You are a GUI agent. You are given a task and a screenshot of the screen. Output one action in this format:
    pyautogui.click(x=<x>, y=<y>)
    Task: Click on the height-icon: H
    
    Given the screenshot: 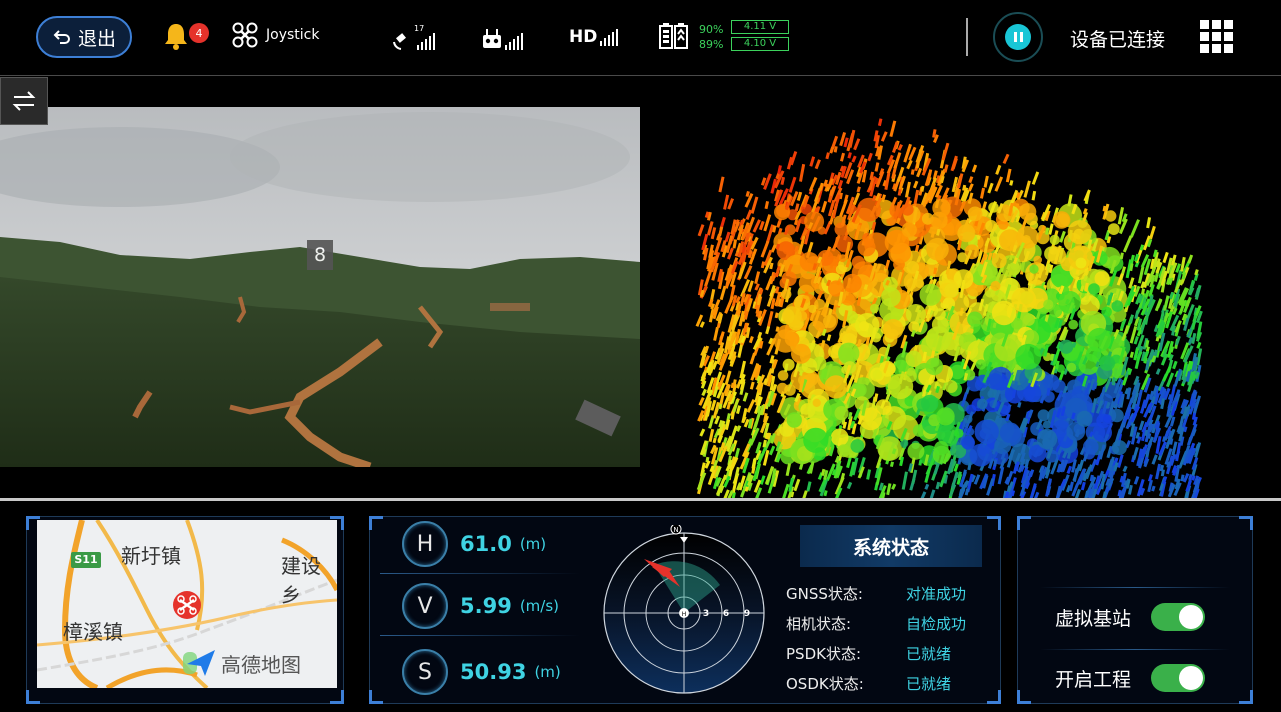 What is the action you would take?
    pyautogui.click(x=425, y=544)
    